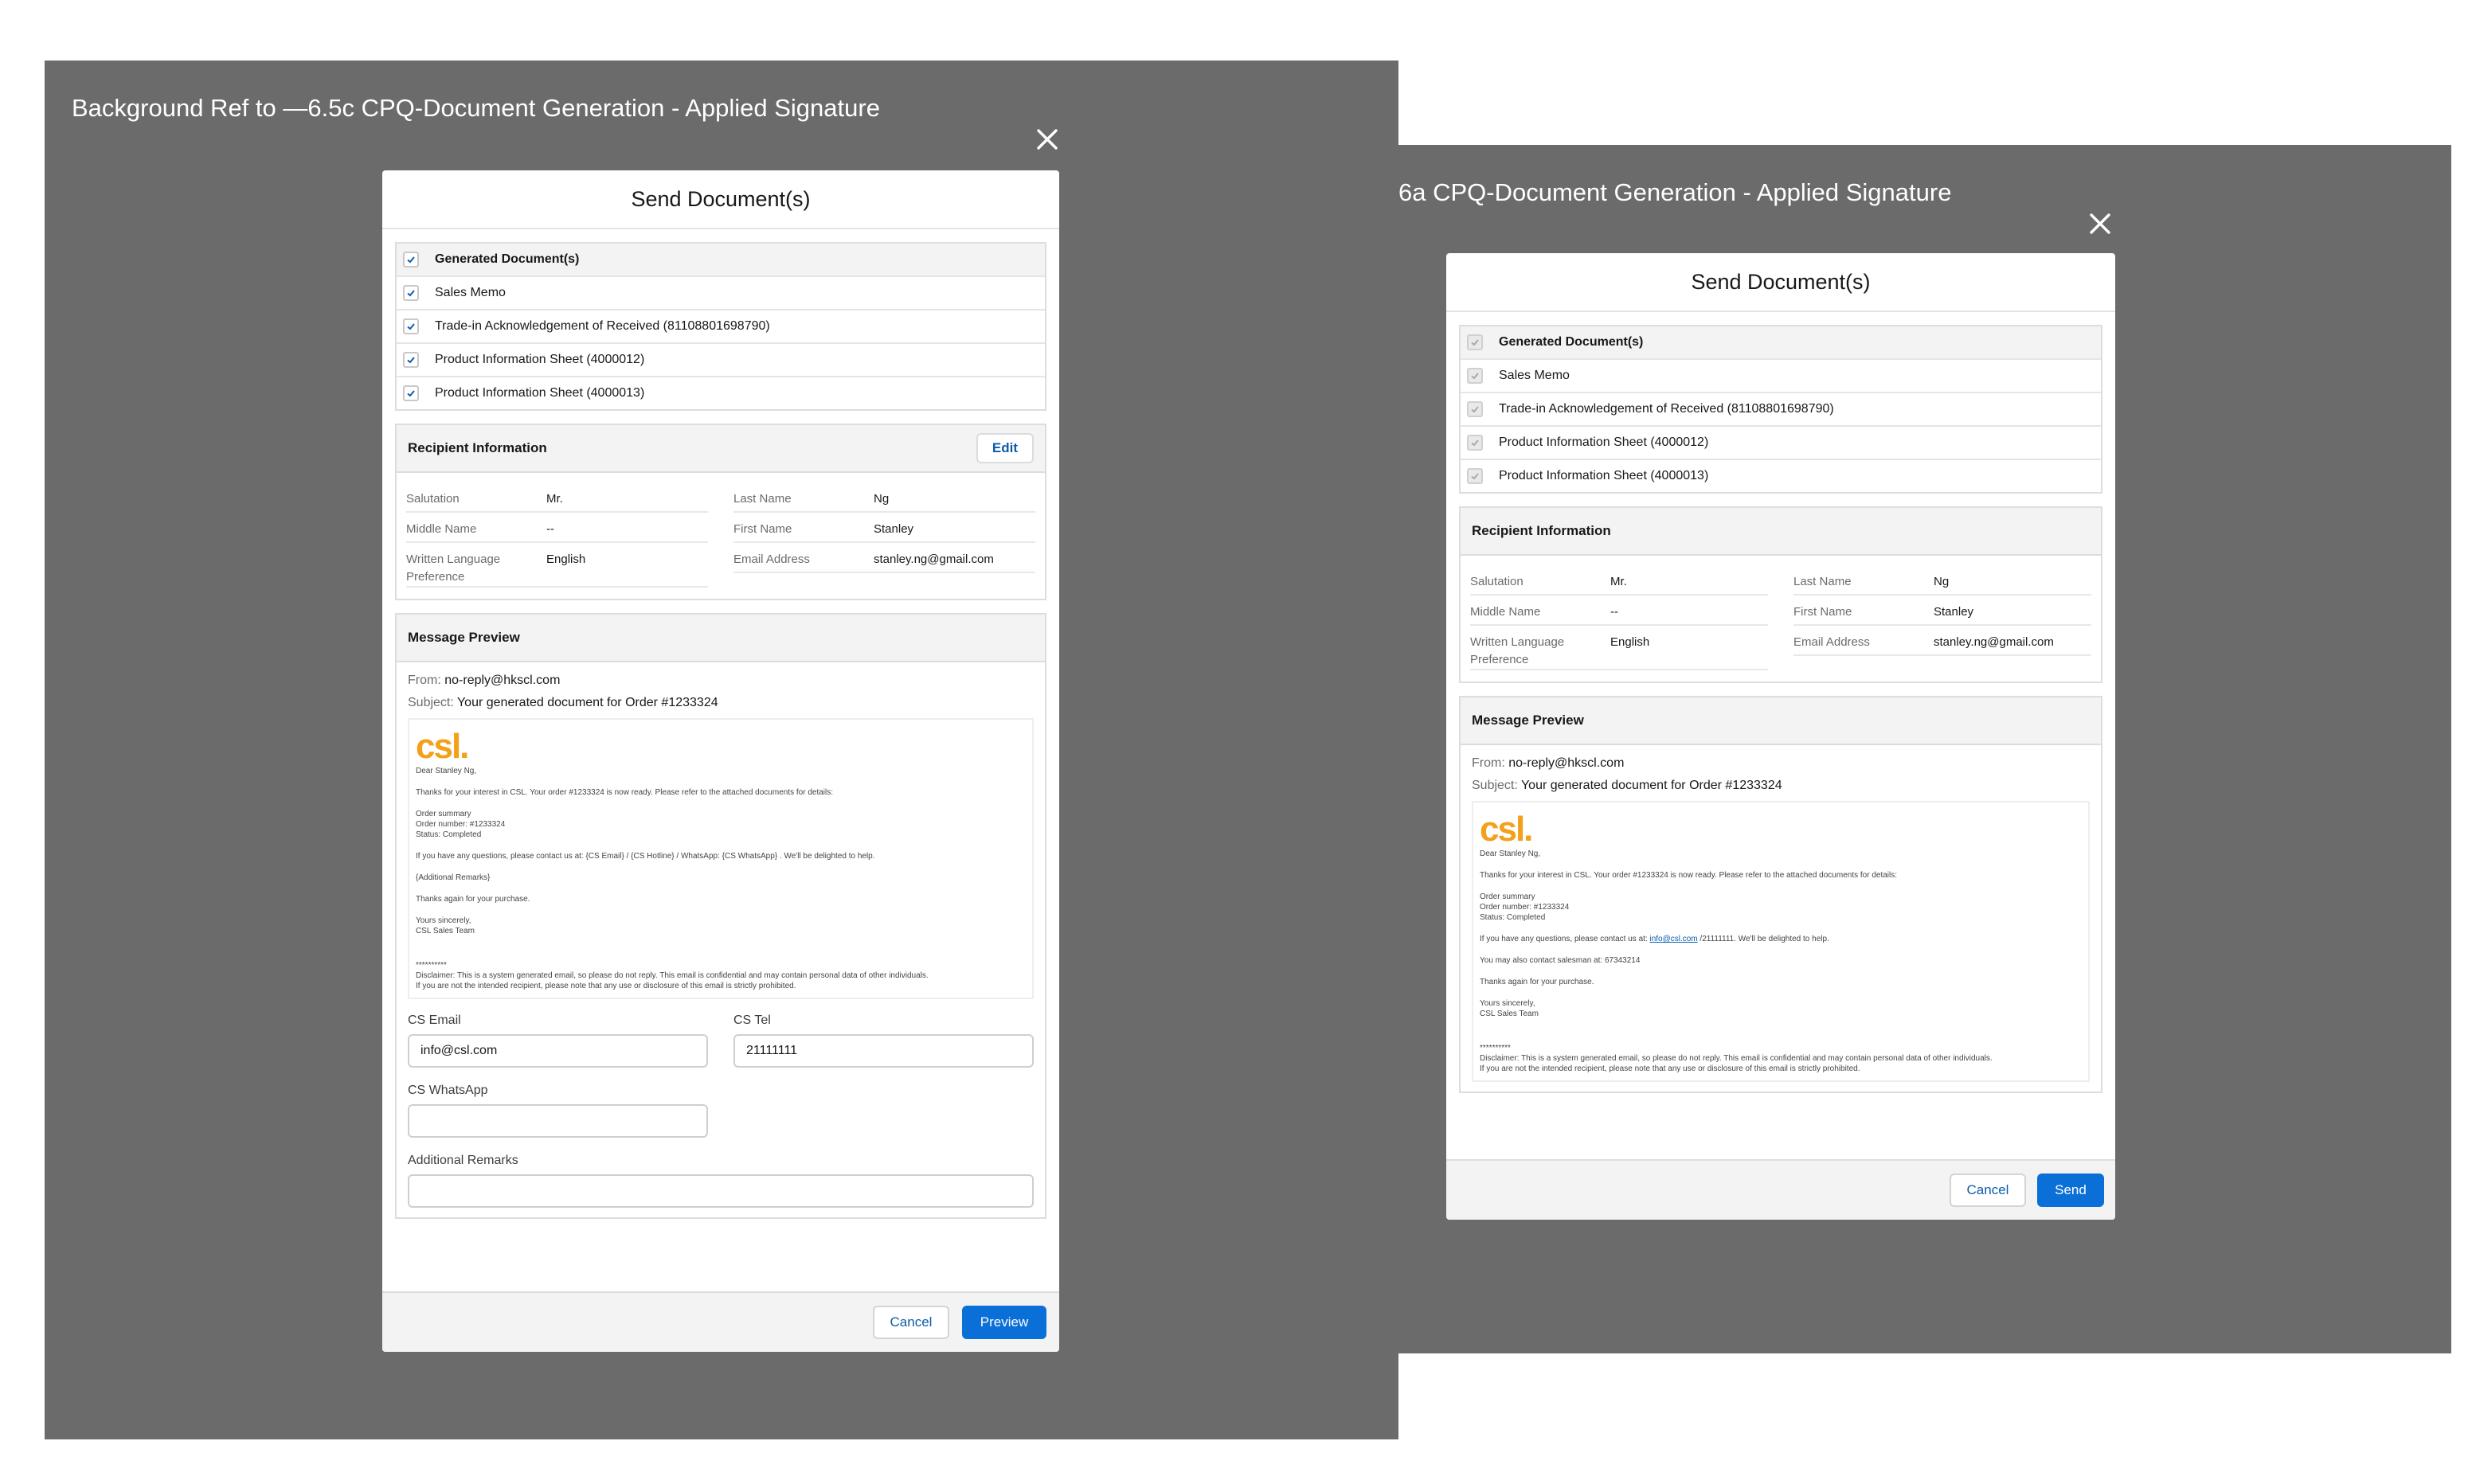 This screenshot has height=1484, width=2472. Describe the element at coordinates (1507, 1003) in the screenshot. I see `email-yours: Yours sincerely,` at that location.